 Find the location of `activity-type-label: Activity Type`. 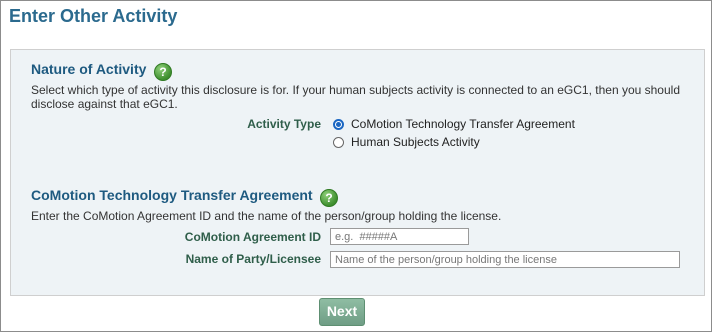

activity-type-label: Activity Type is located at coordinates (284, 124).